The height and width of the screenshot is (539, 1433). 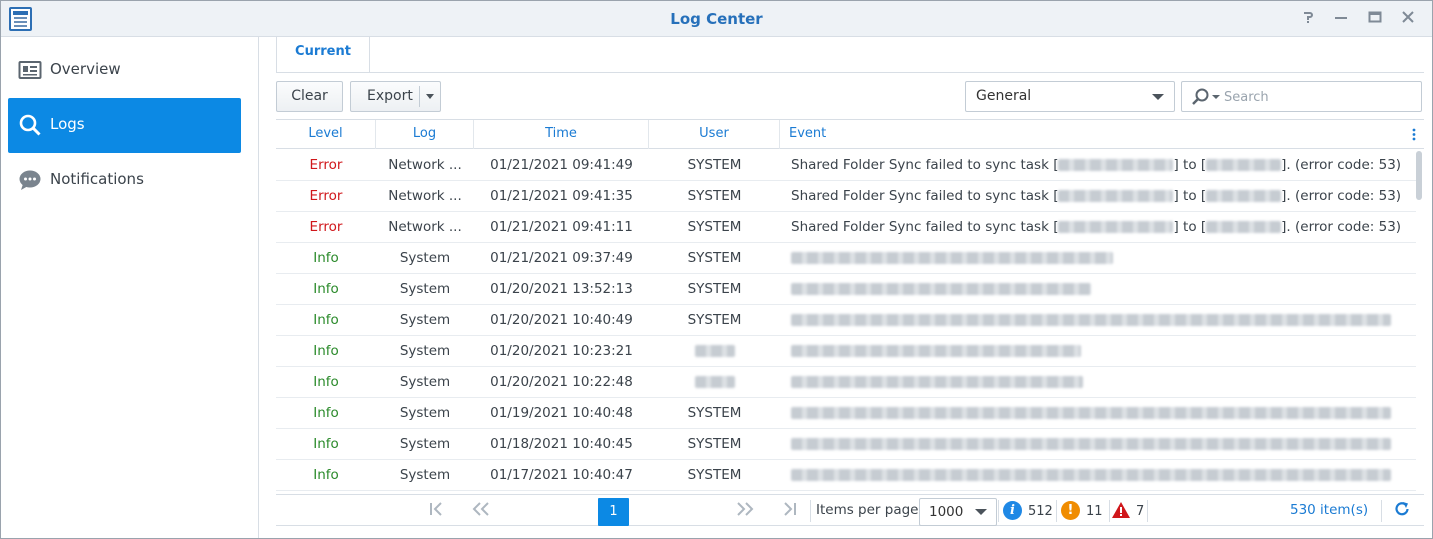 I want to click on title-bar: Log Center, so click(x=716, y=19).